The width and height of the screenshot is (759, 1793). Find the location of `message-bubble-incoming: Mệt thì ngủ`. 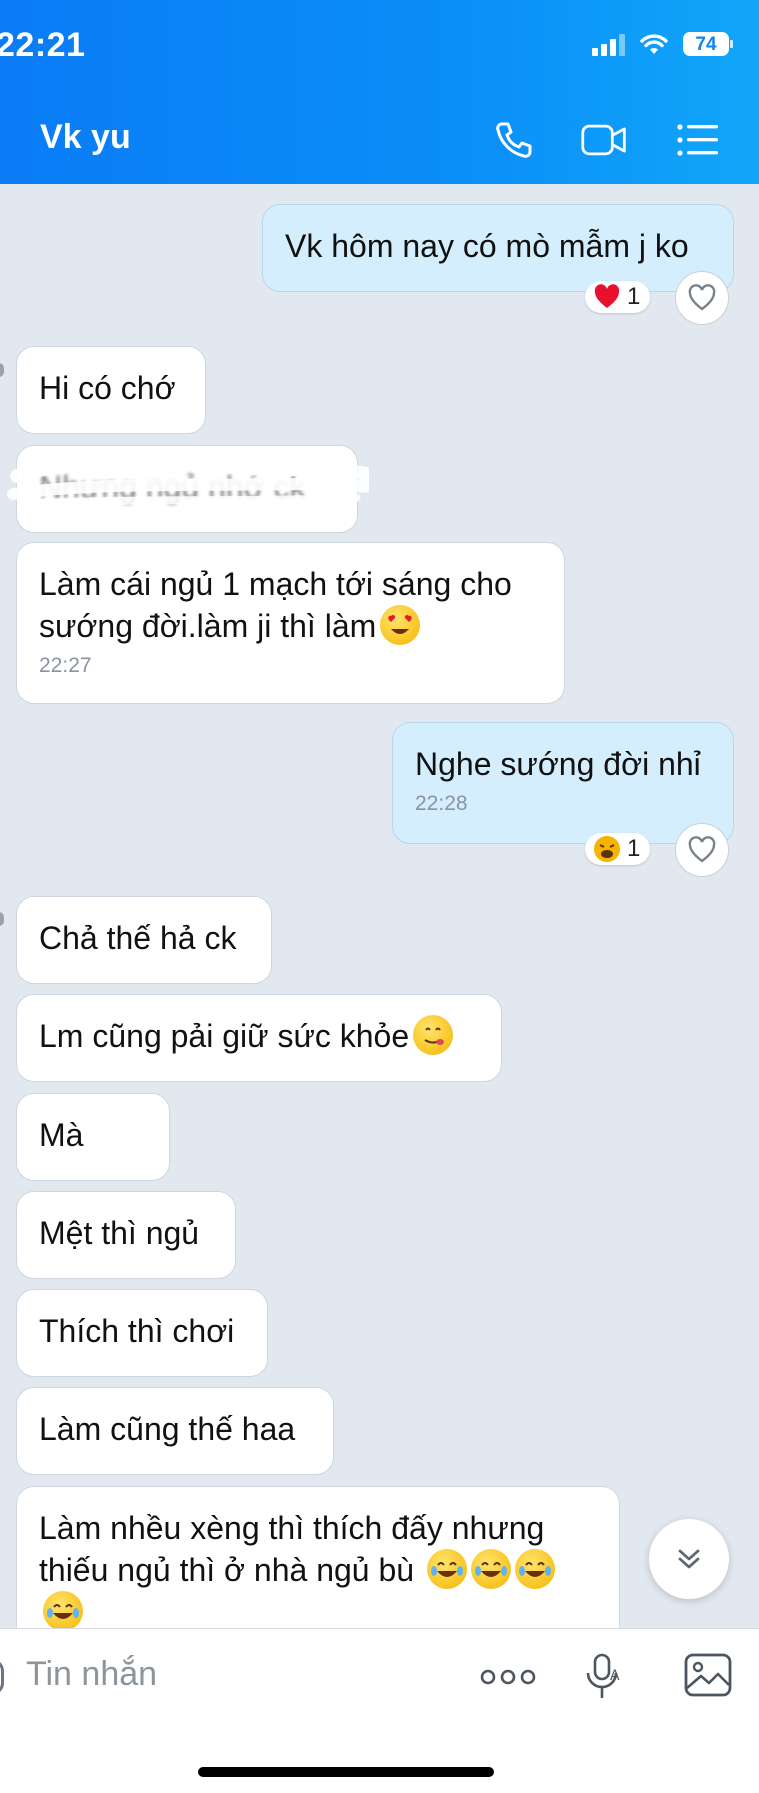

message-bubble-incoming: Mệt thì ngủ is located at coordinates (126, 1235).